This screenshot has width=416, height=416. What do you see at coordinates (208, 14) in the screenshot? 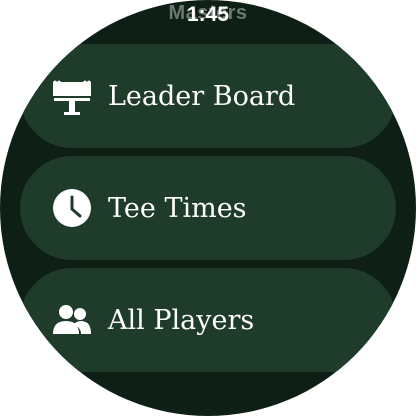
I see `status-time: 1:45` at bounding box center [208, 14].